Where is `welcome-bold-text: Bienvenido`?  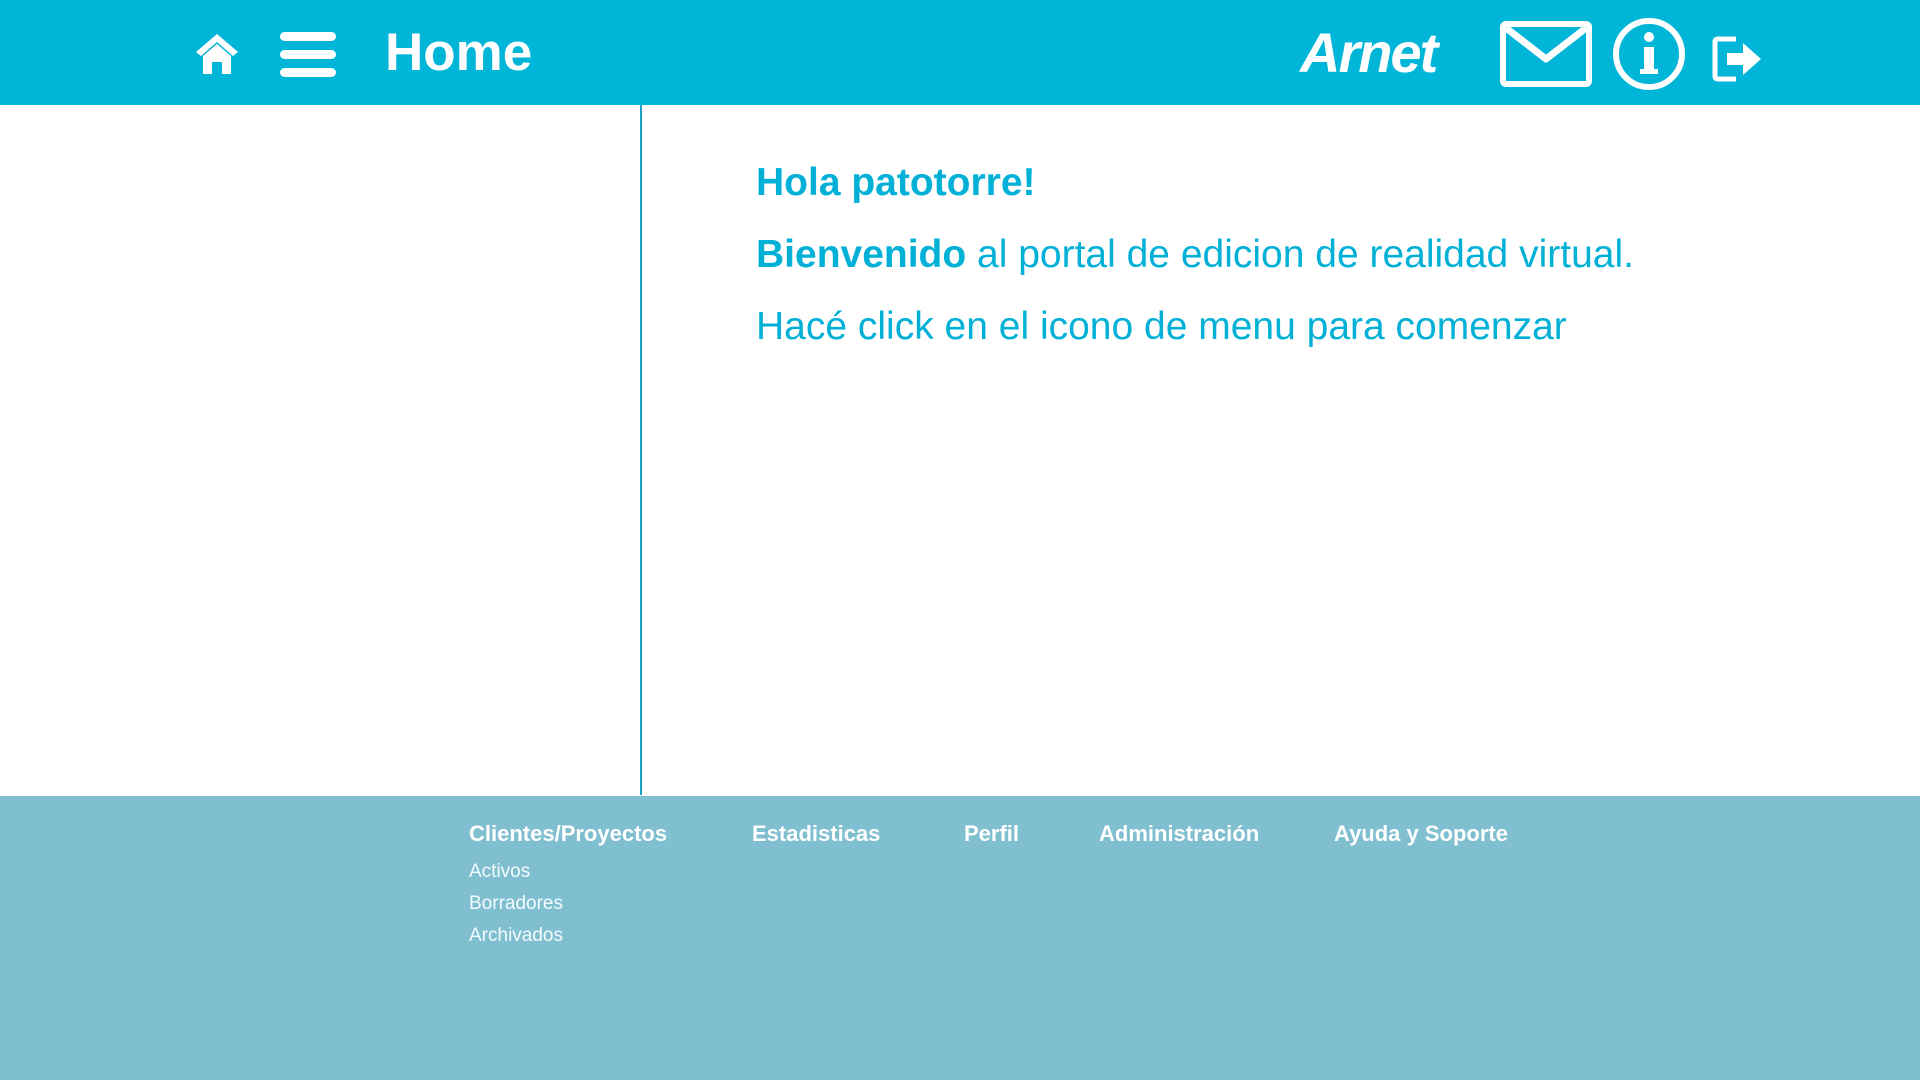
welcome-bold-text: Bienvenido is located at coordinates (861, 254).